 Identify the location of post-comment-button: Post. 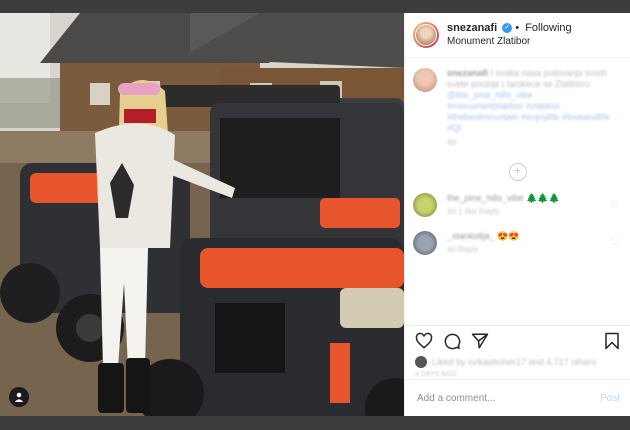
(610, 398).